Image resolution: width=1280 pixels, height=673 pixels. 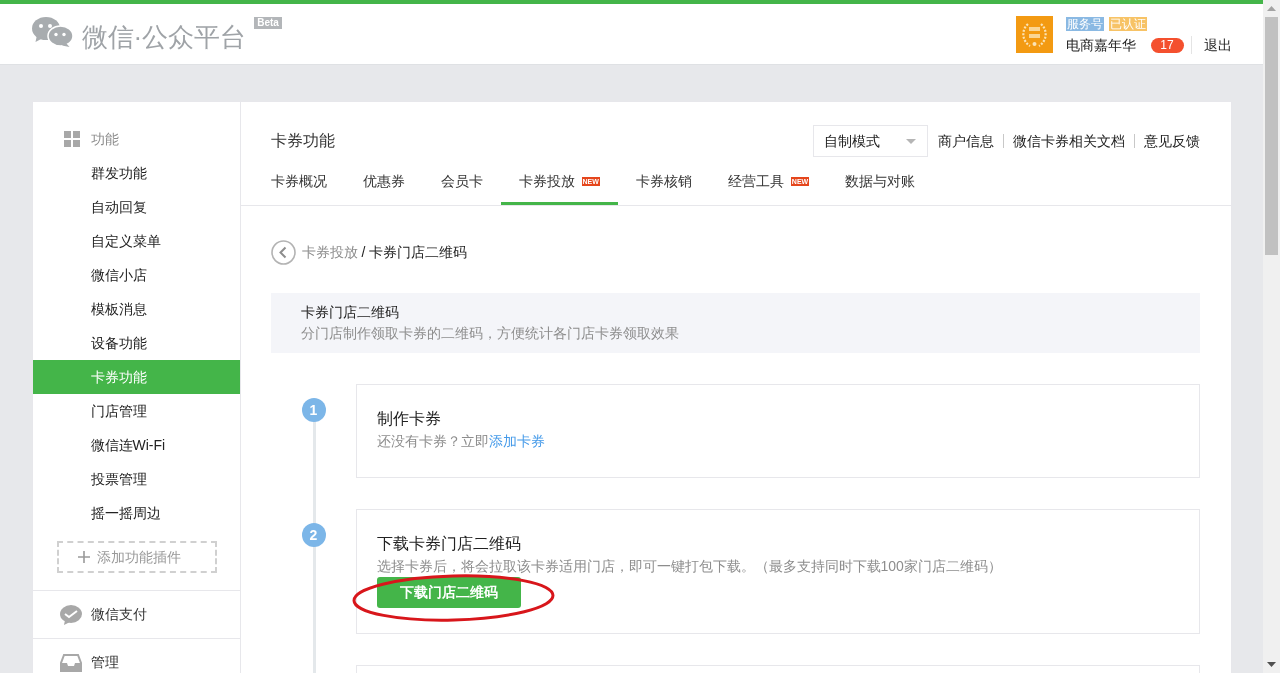 I want to click on sidebar-section-title: 微信支付, so click(x=118, y=614).